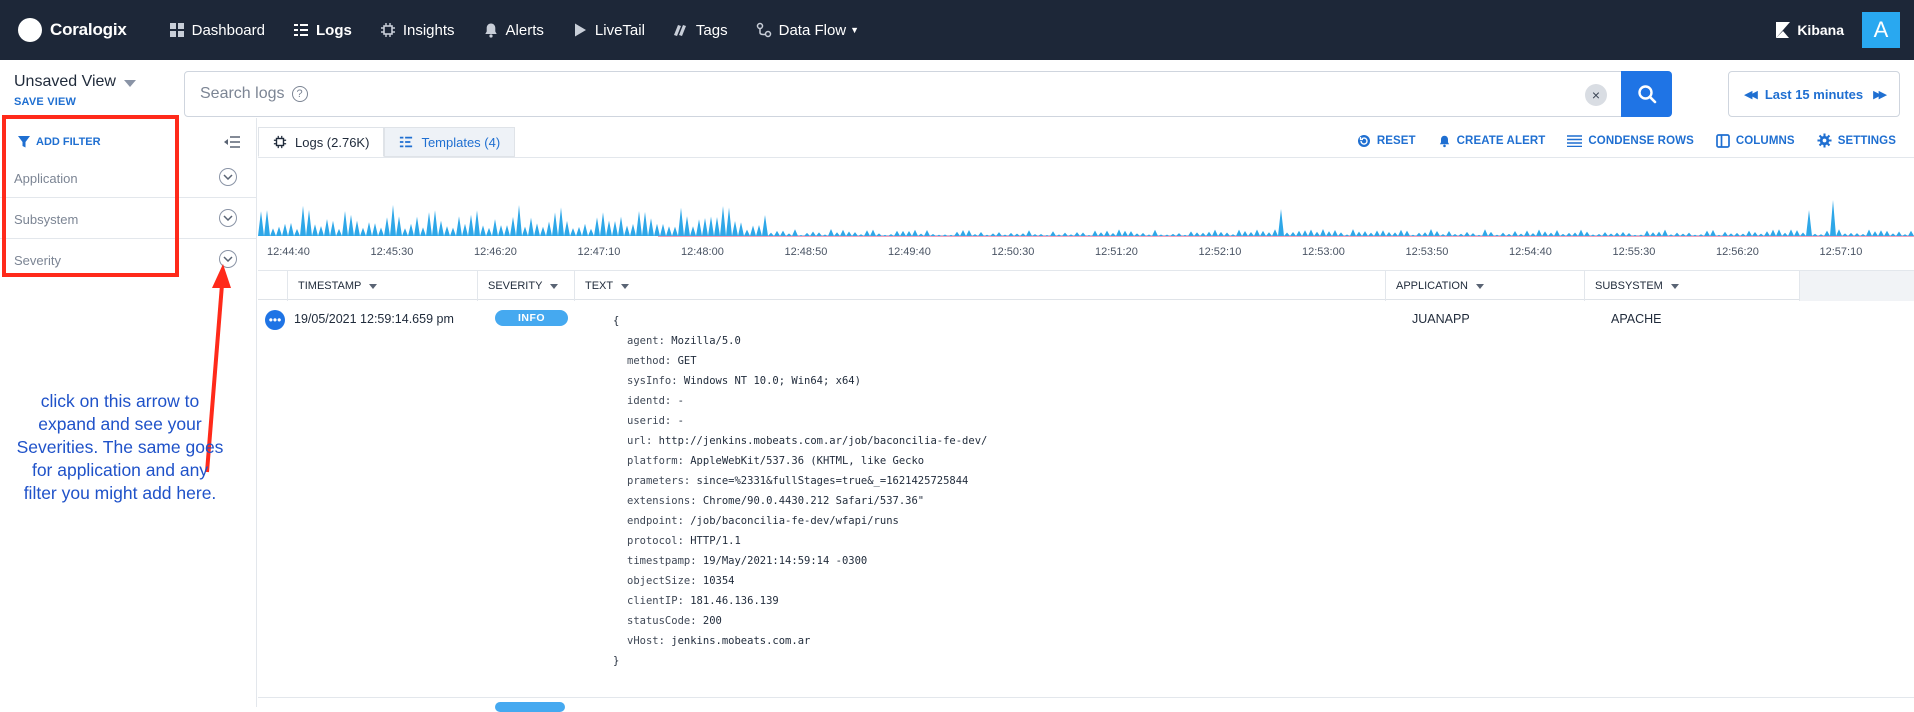  What do you see at coordinates (1634, 252) in the screenshot?
I see `x-tick-label: 12:55:30` at bounding box center [1634, 252].